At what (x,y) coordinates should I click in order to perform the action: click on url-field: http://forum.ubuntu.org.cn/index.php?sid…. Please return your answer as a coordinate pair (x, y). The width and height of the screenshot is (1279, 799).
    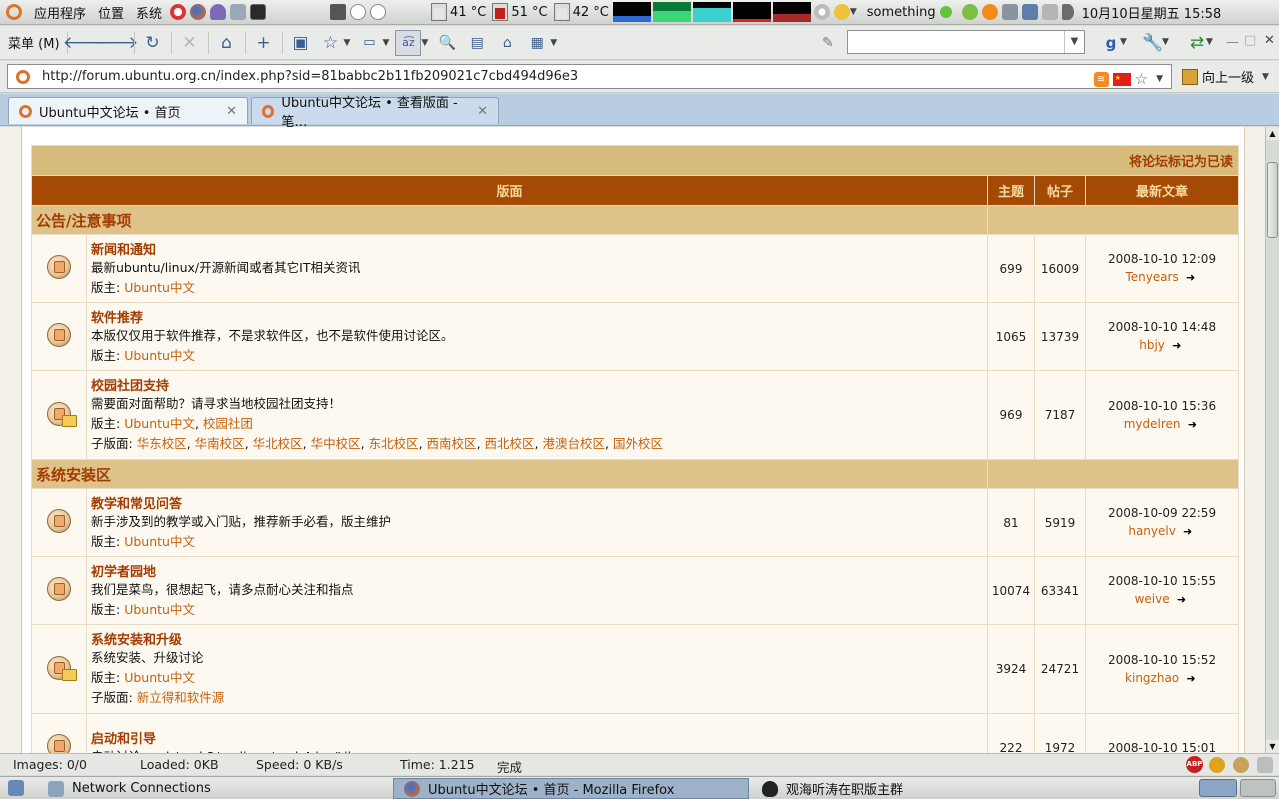
    Looking at the image, I should click on (589, 76).